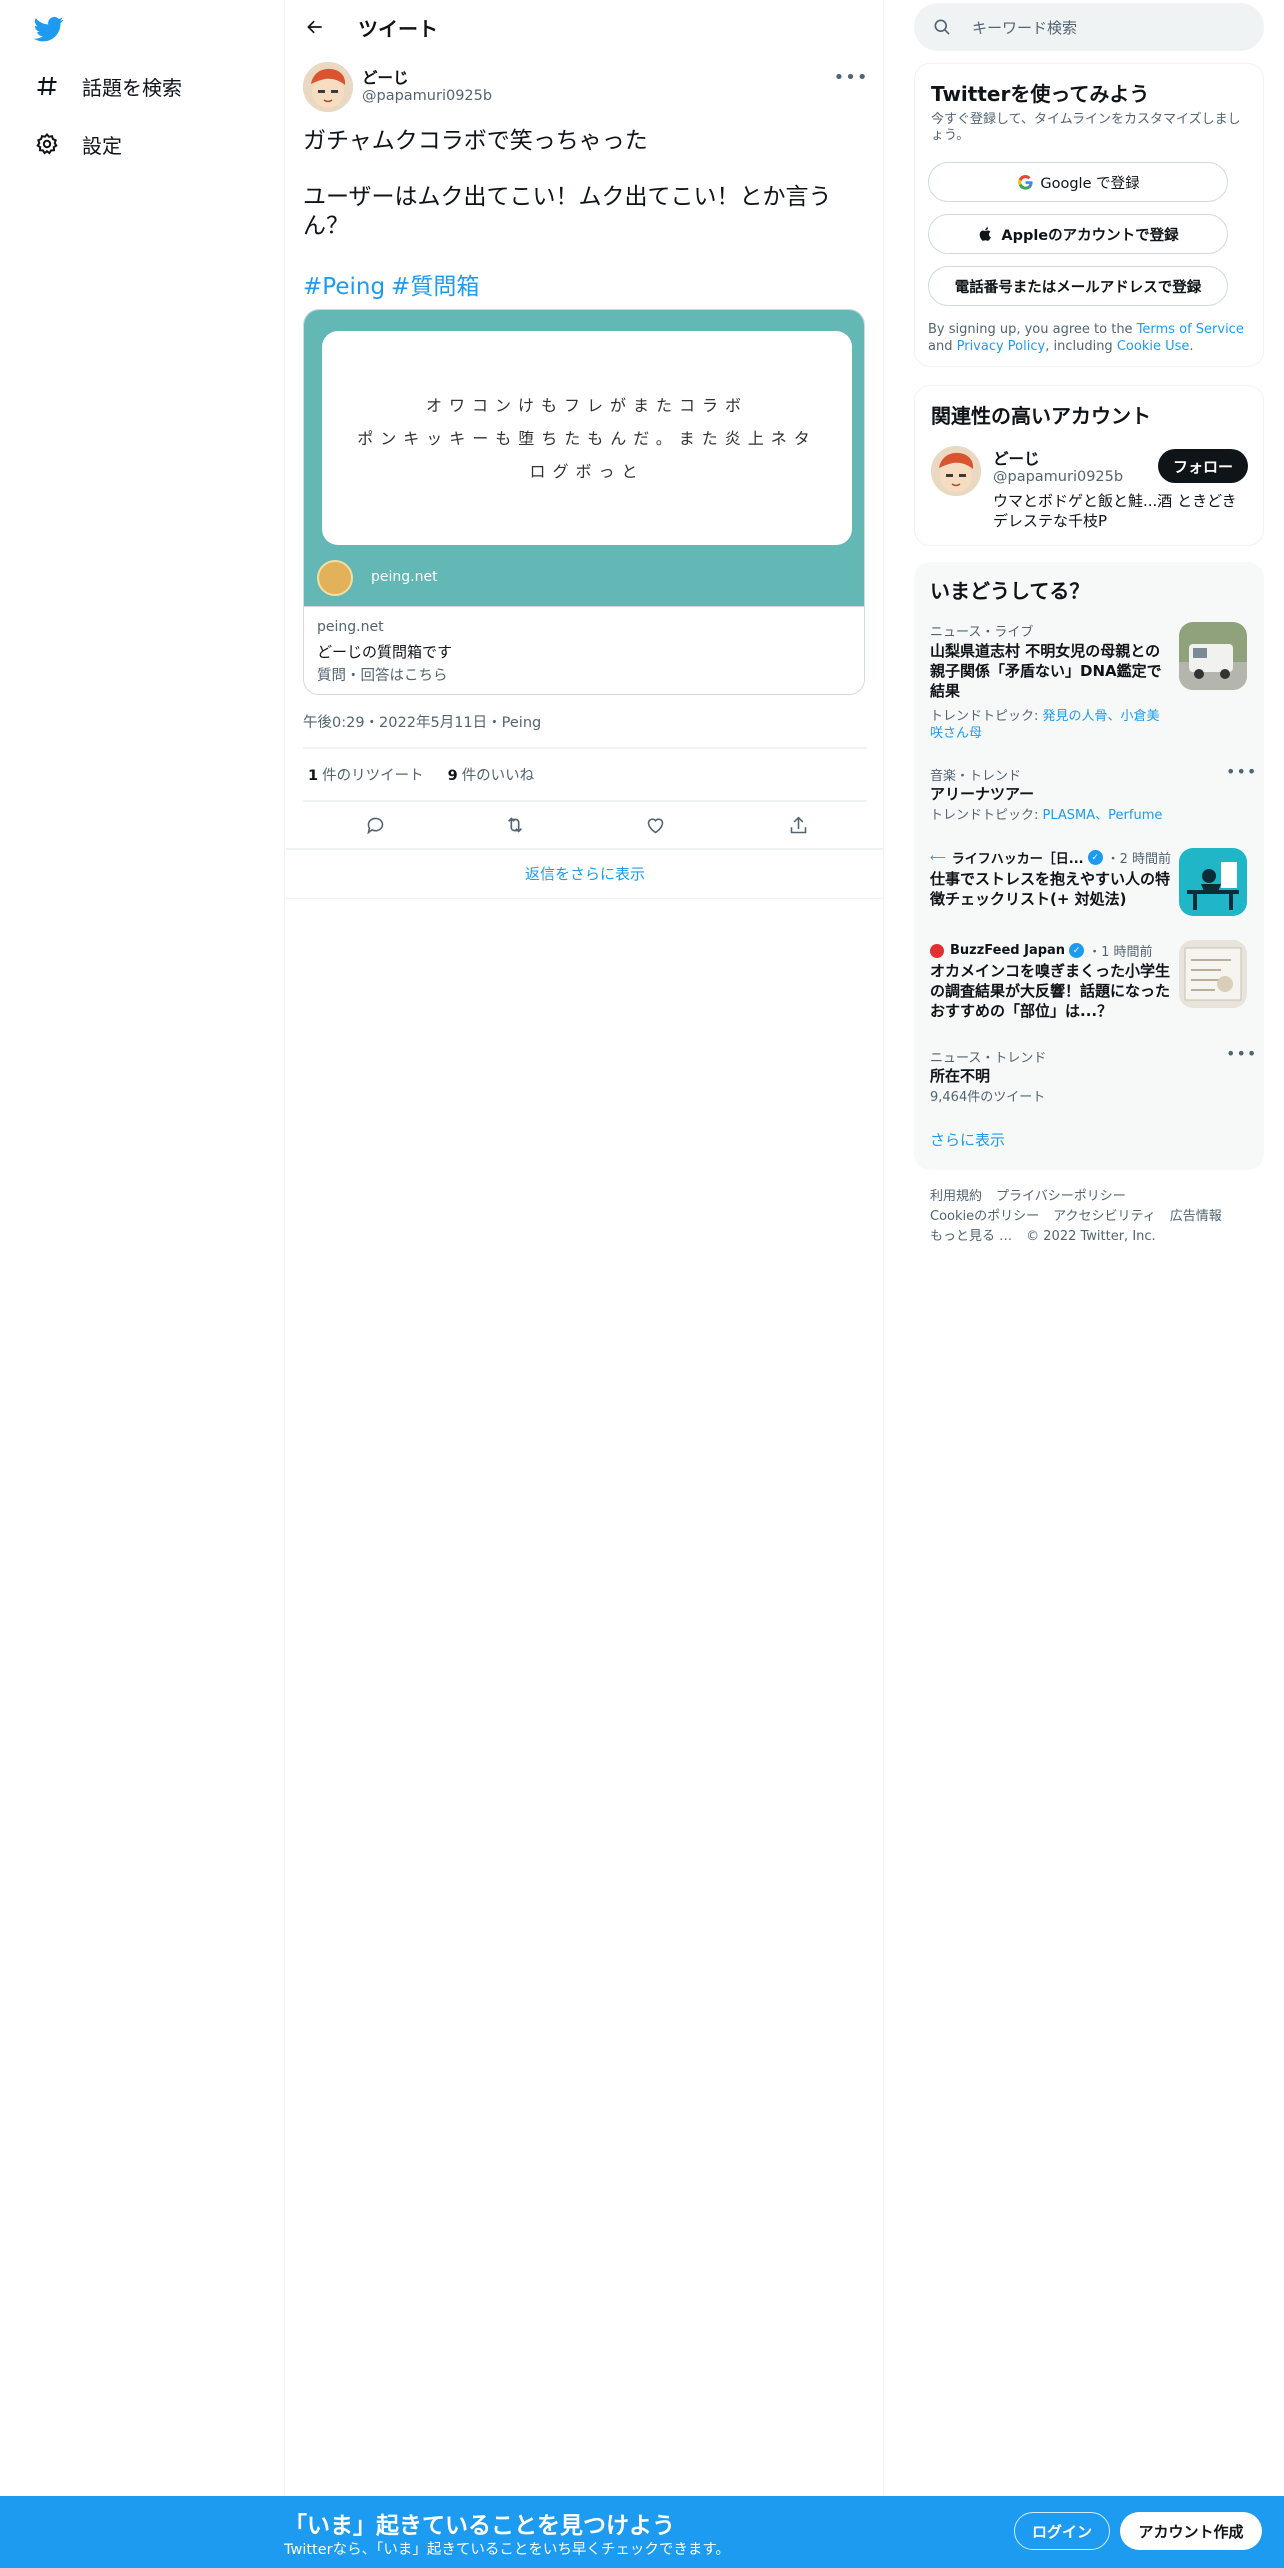  What do you see at coordinates (851, 77) in the screenshot?
I see `more-options-button: •••` at bounding box center [851, 77].